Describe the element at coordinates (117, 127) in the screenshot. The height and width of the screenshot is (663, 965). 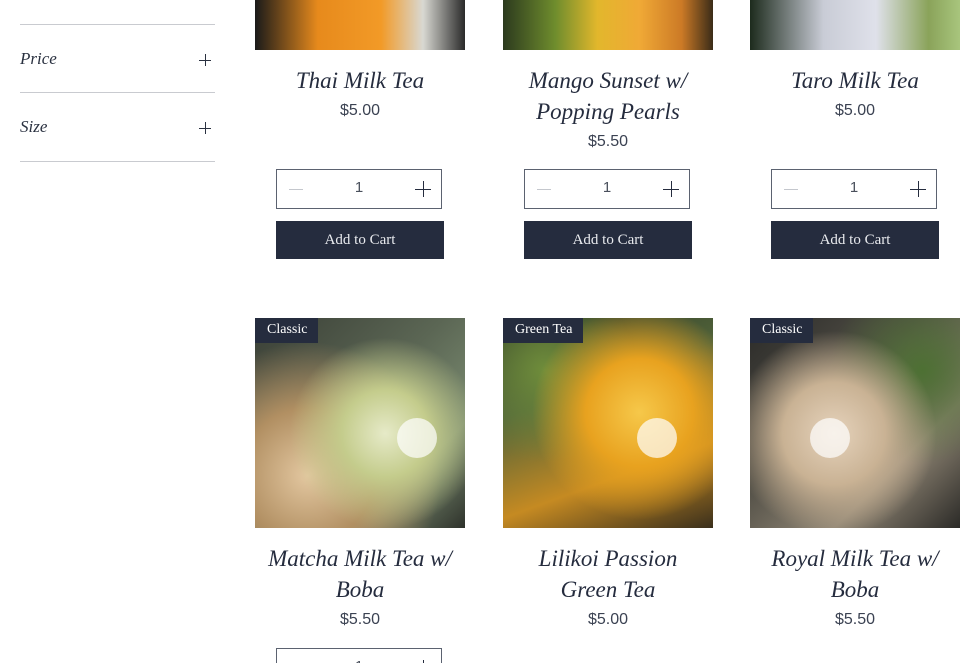
I see `filter-size: Size` at that location.